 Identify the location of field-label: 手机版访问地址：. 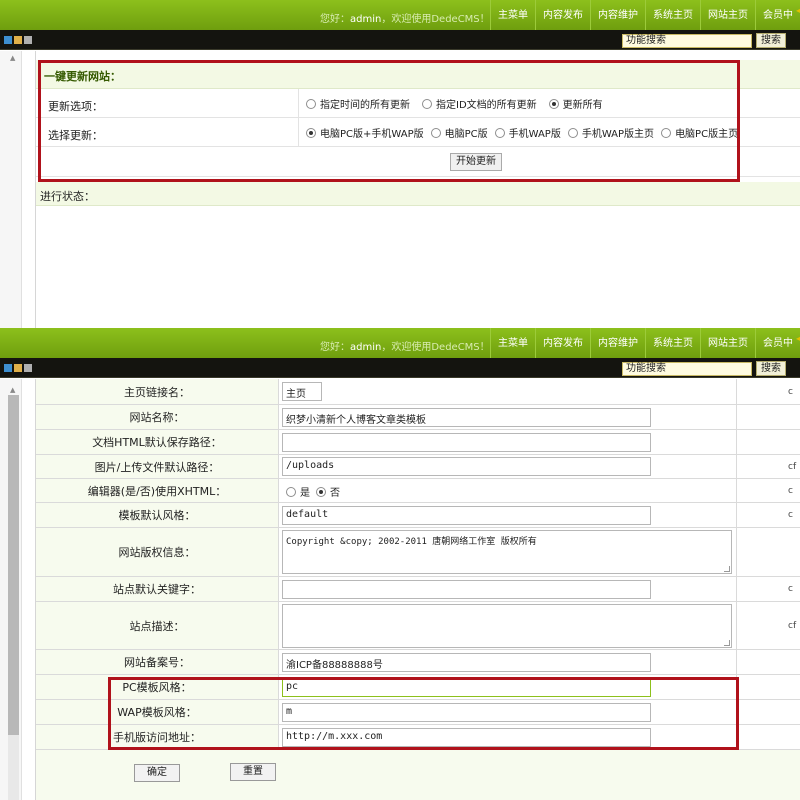
(157, 737).